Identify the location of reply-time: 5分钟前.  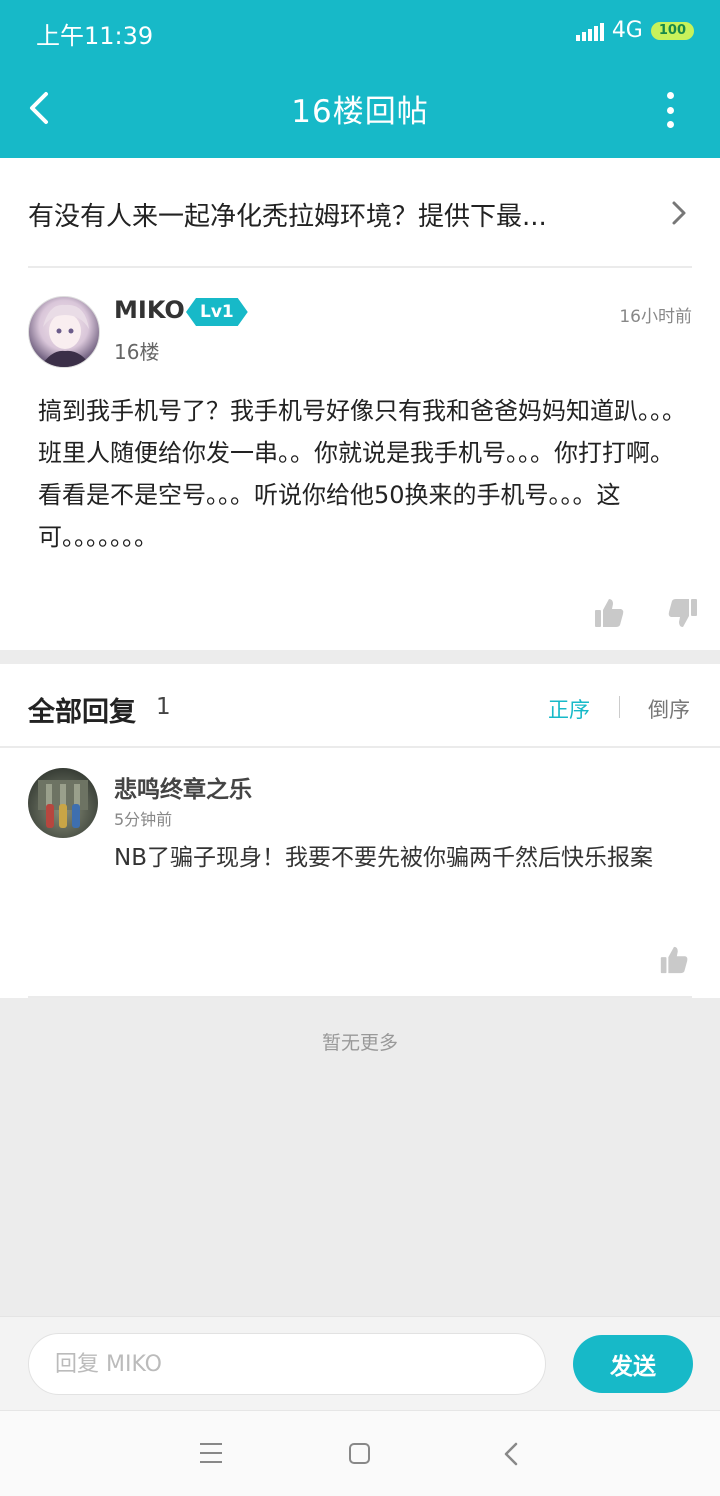
(143, 819).